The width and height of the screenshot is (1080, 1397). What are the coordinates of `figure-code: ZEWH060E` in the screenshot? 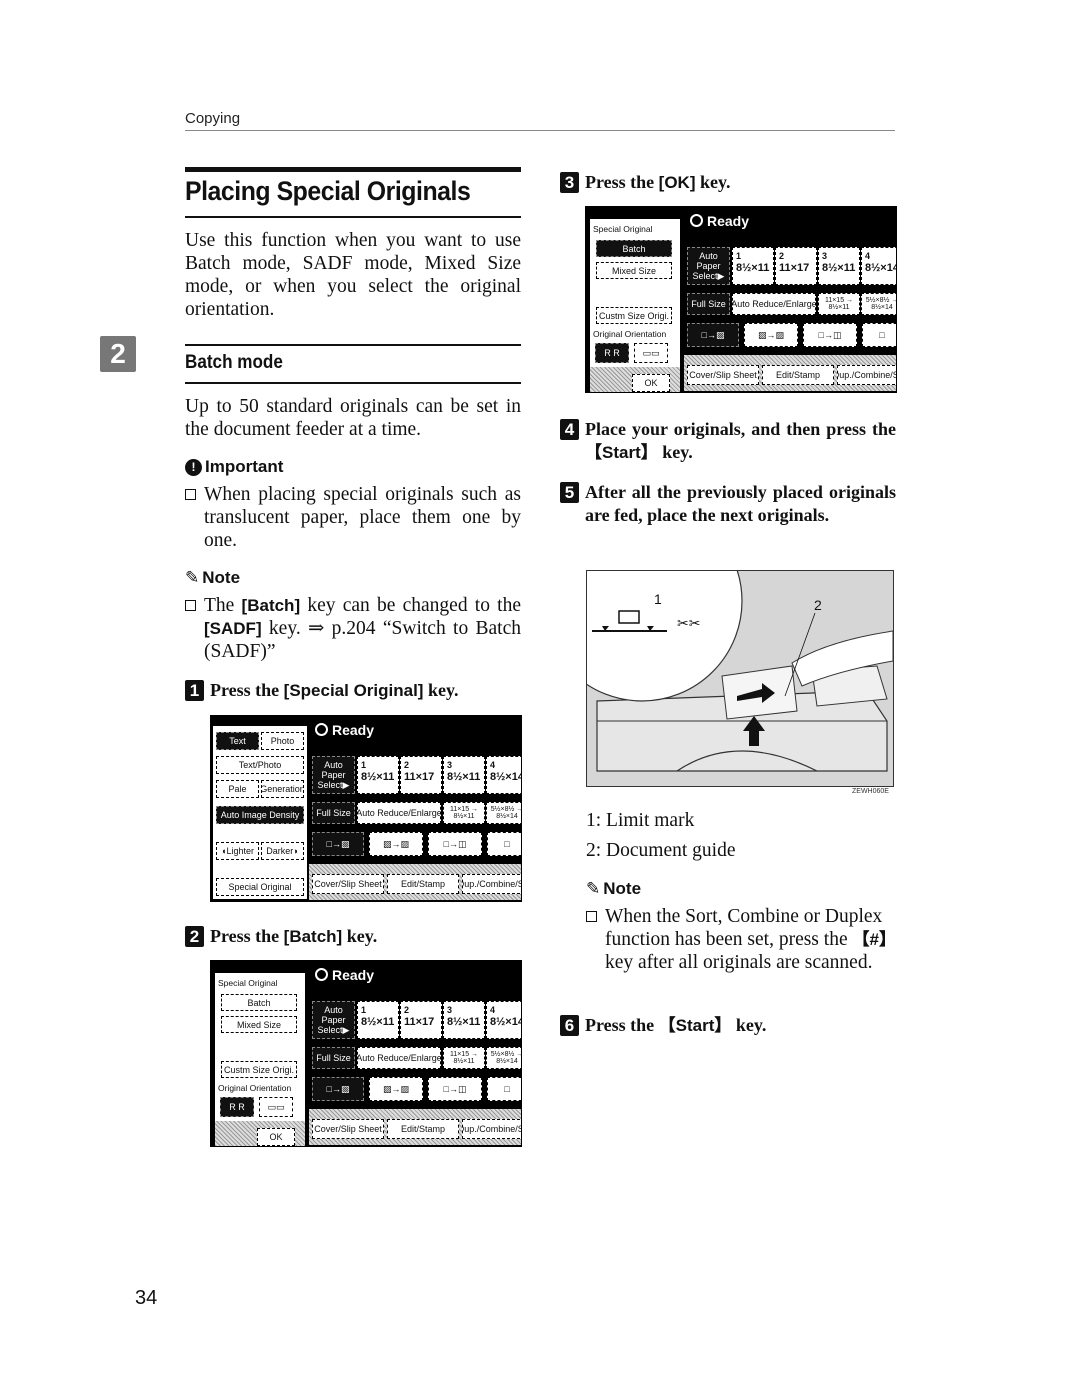 It's located at (870, 791).